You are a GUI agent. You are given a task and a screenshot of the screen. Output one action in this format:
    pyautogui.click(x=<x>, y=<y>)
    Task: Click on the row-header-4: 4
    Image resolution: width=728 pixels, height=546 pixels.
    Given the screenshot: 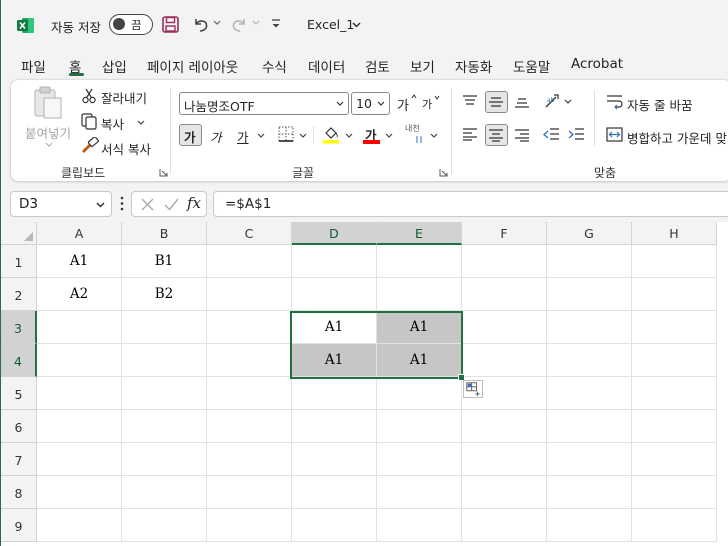 What is the action you would take?
    pyautogui.click(x=19, y=360)
    